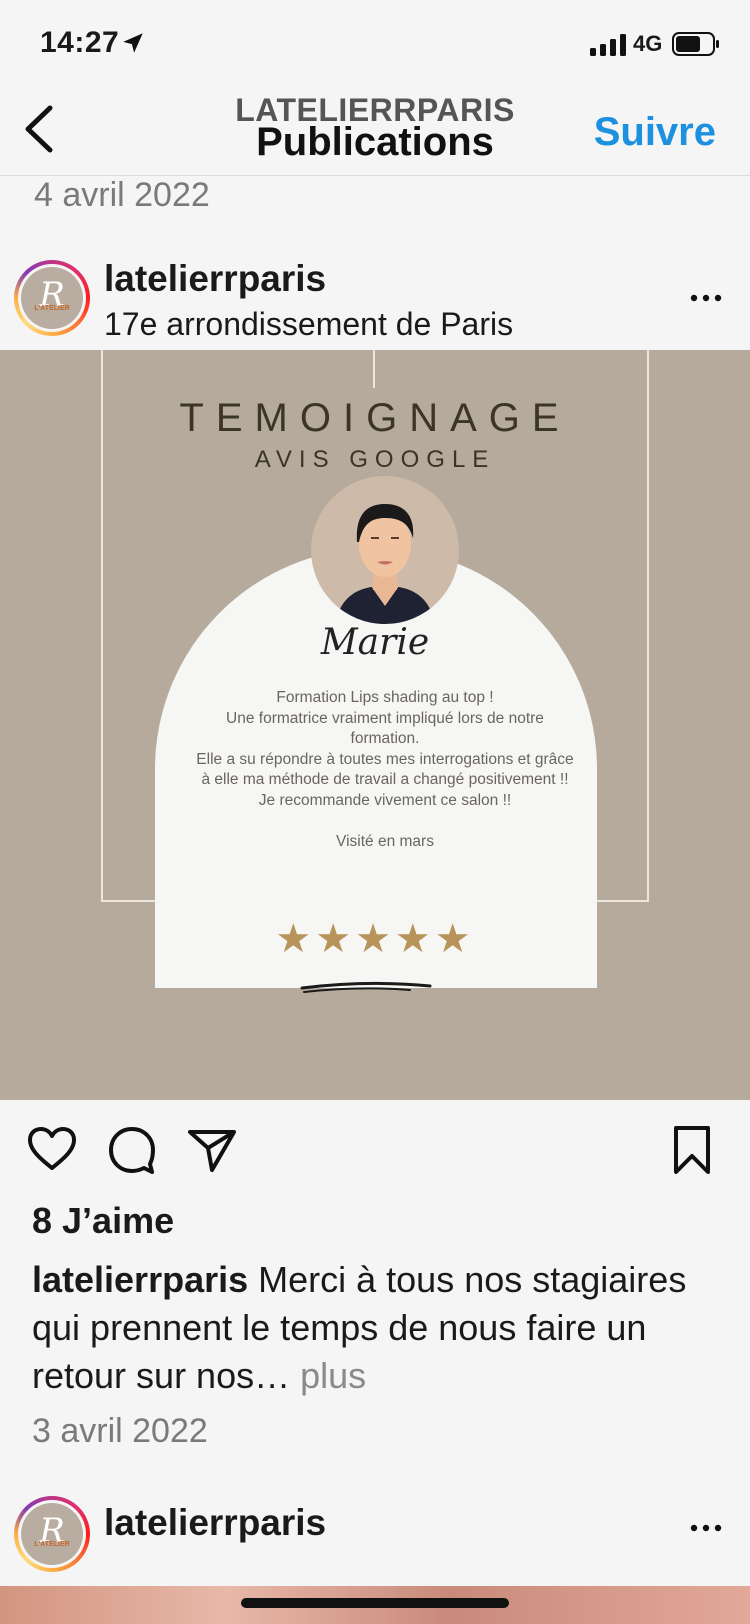 Image resolution: width=750 pixels, height=1624 pixels. What do you see at coordinates (103, 1221) in the screenshot?
I see `likes-count: 8 J’aime` at bounding box center [103, 1221].